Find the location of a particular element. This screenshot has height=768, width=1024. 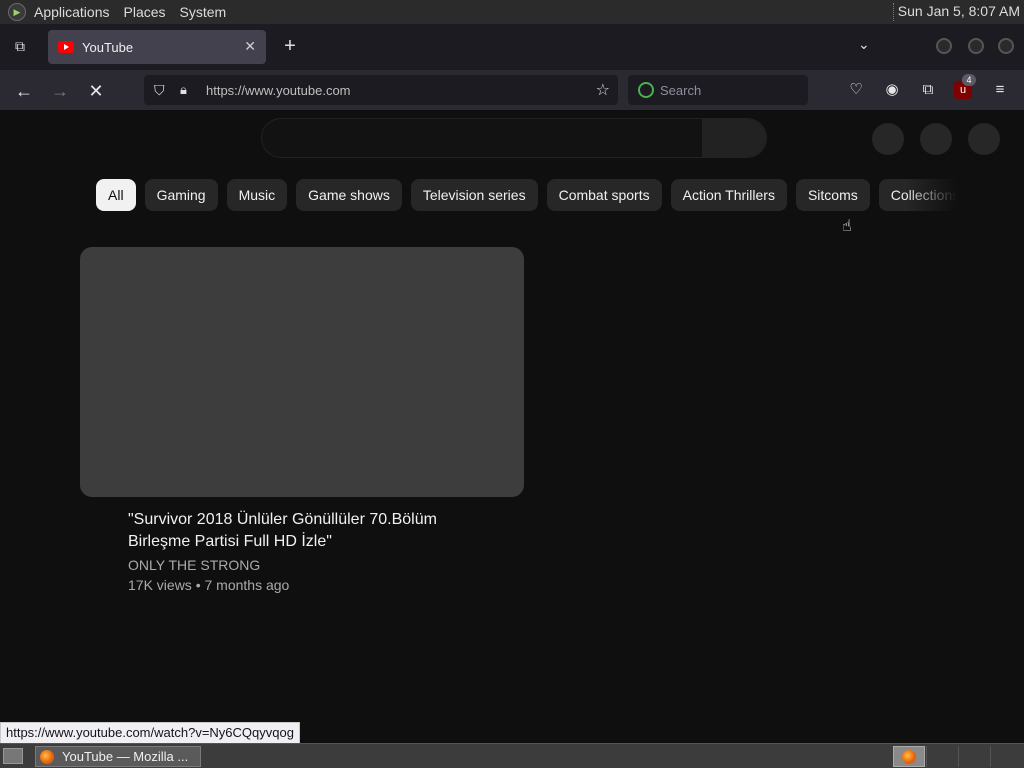

maximize-window-button is located at coordinates (976, 46).